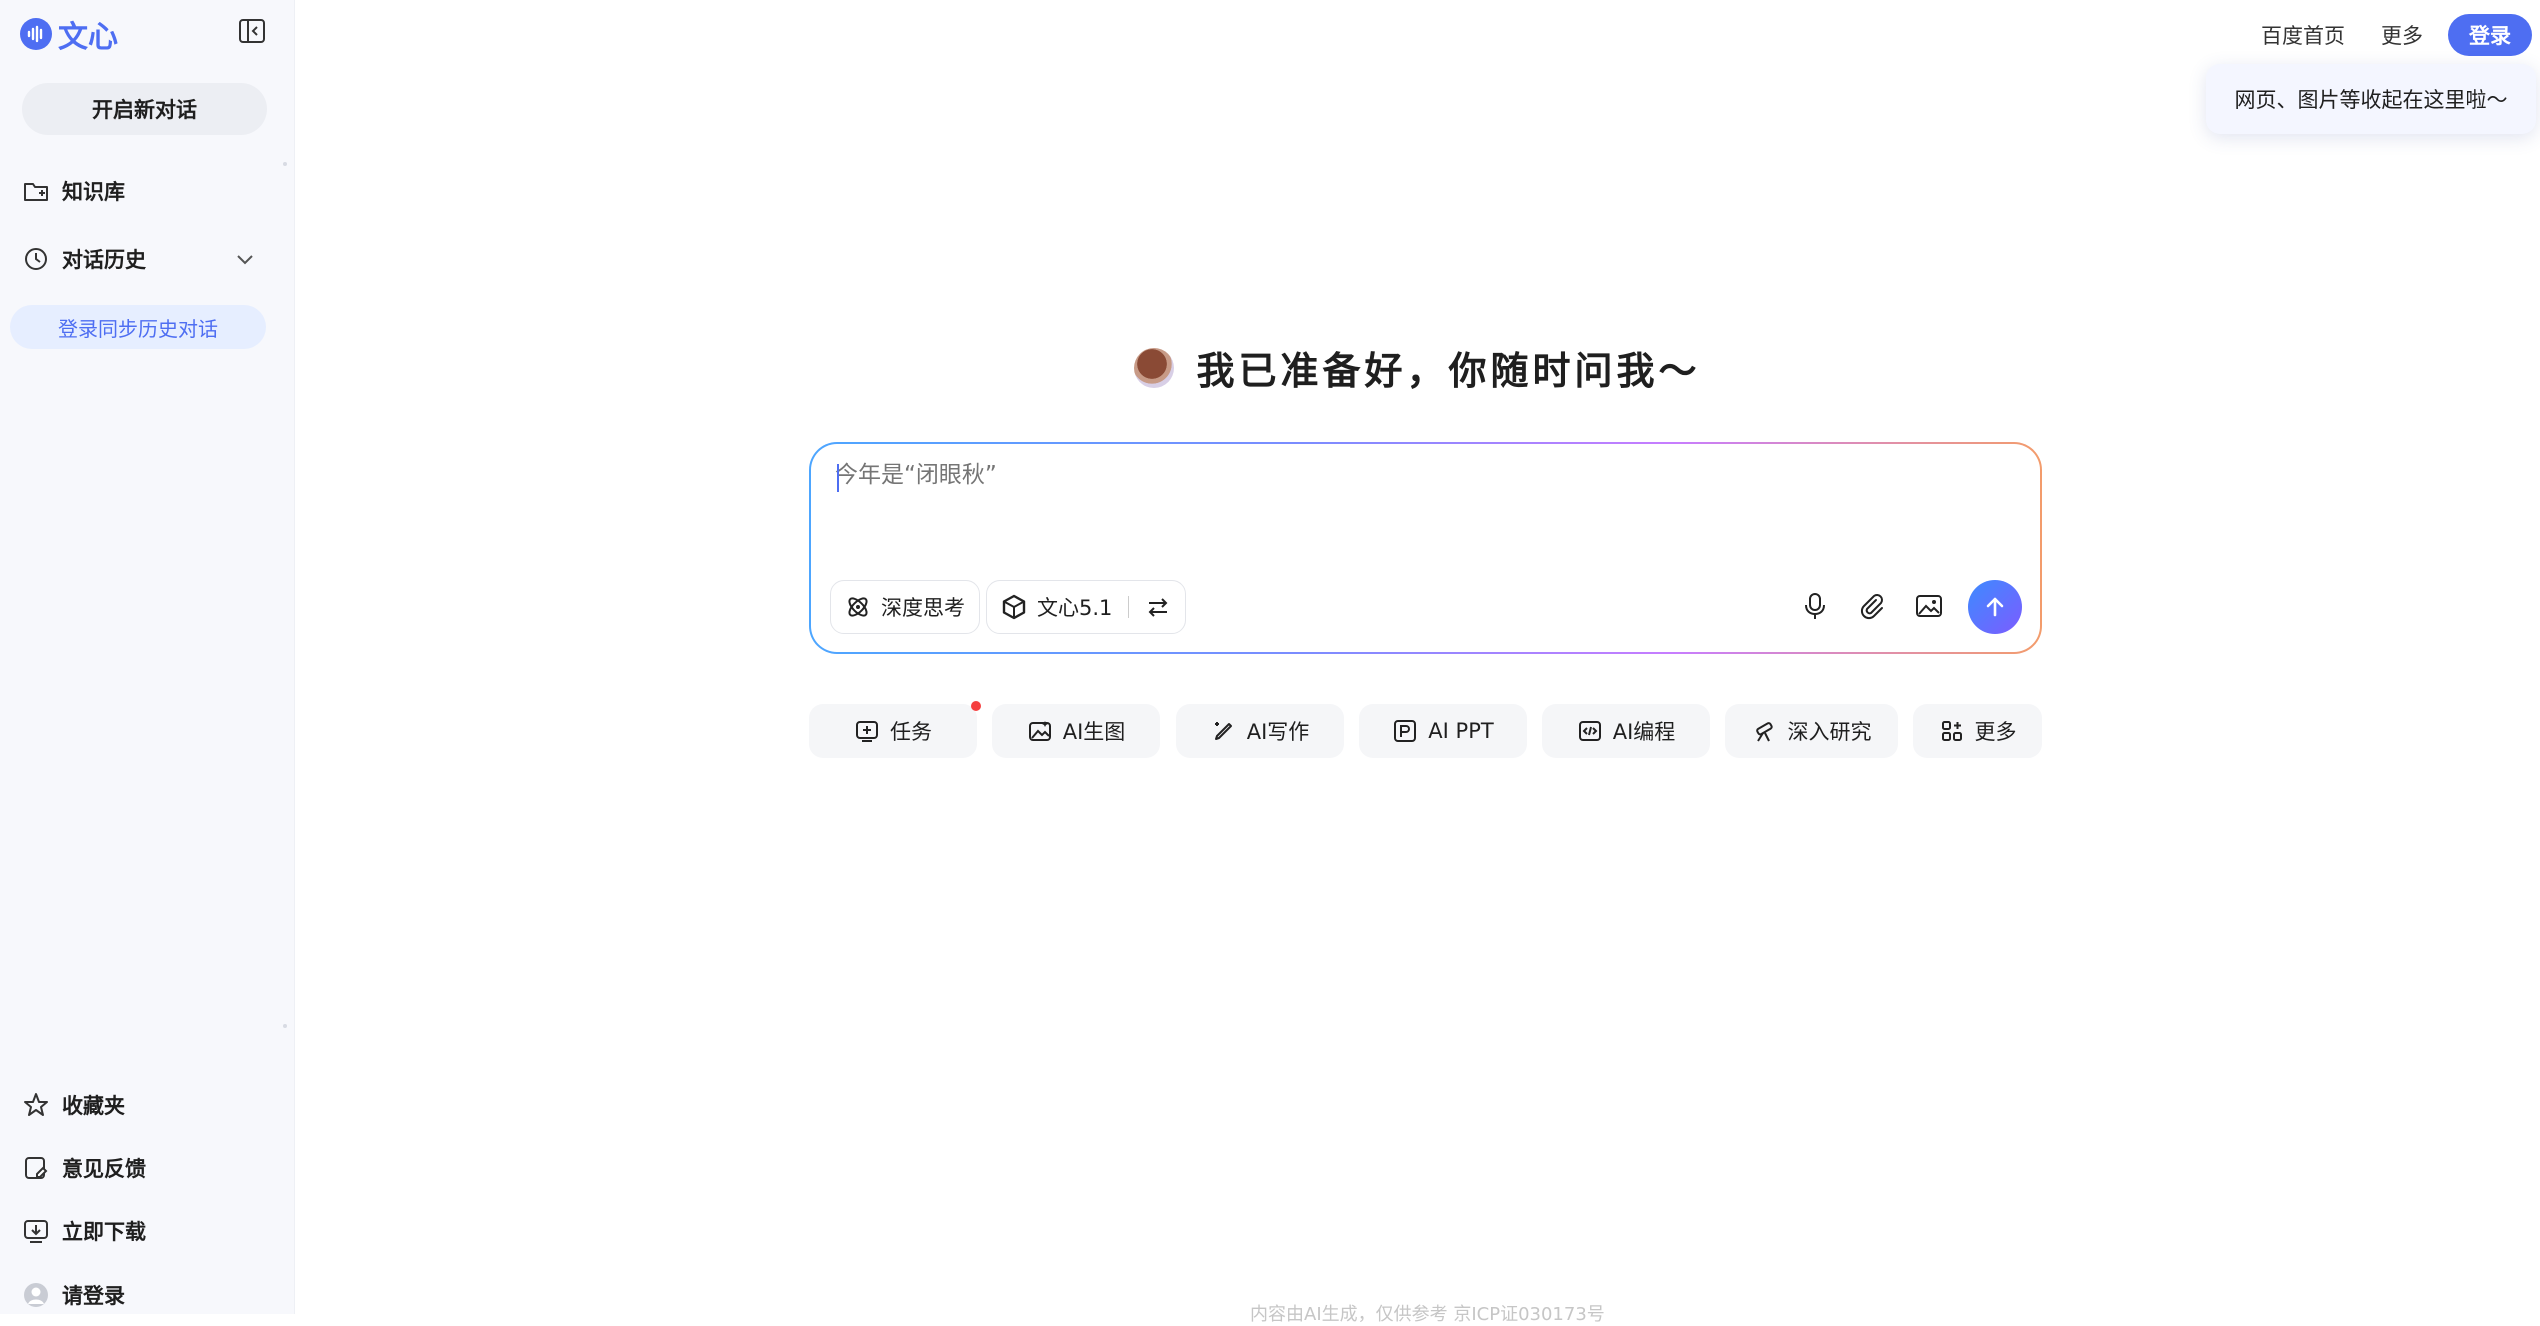 This screenshot has height=1326, width=2540. Describe the element at coordinates (1385, 475) in the screenshot. I see `chat-input` at that location.